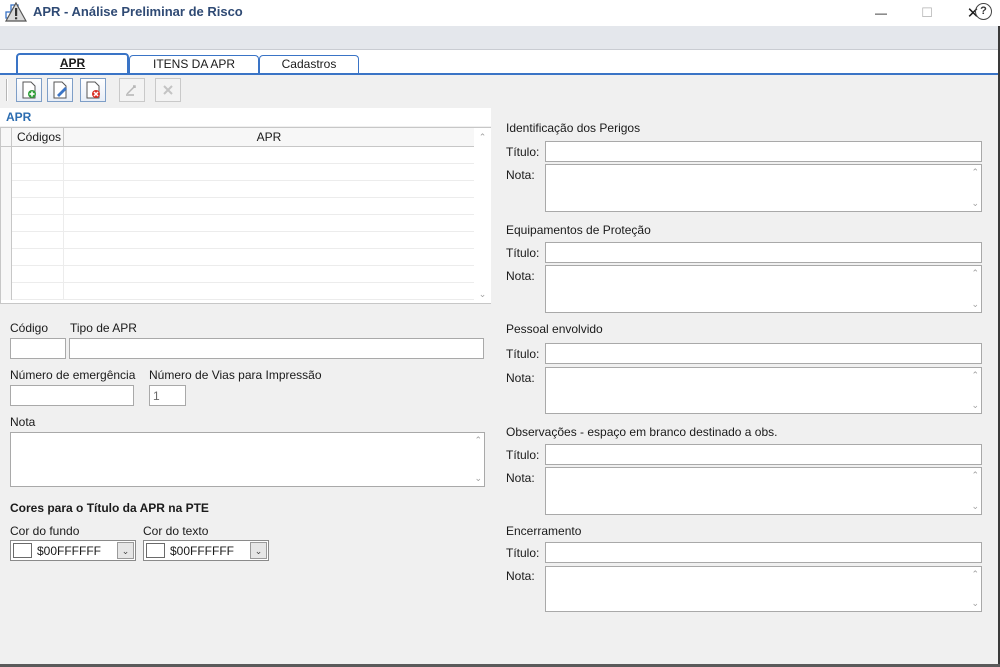 The height and width of the screenshot is (667, 1000). Describe the element at coordinates (983, 11) in the screenshot. I see `help-icon: ?` at that location.